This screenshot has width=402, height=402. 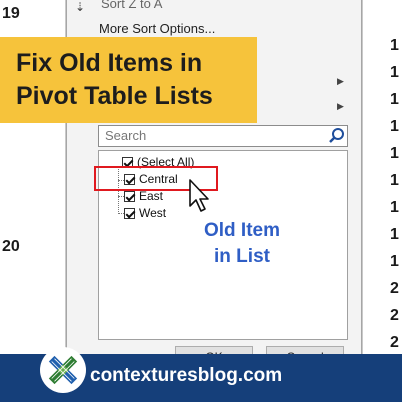 What do you see at coordinates (151, 196) in the screenshot?
I see `list-item-label: East` at bounding box center [151, 196].